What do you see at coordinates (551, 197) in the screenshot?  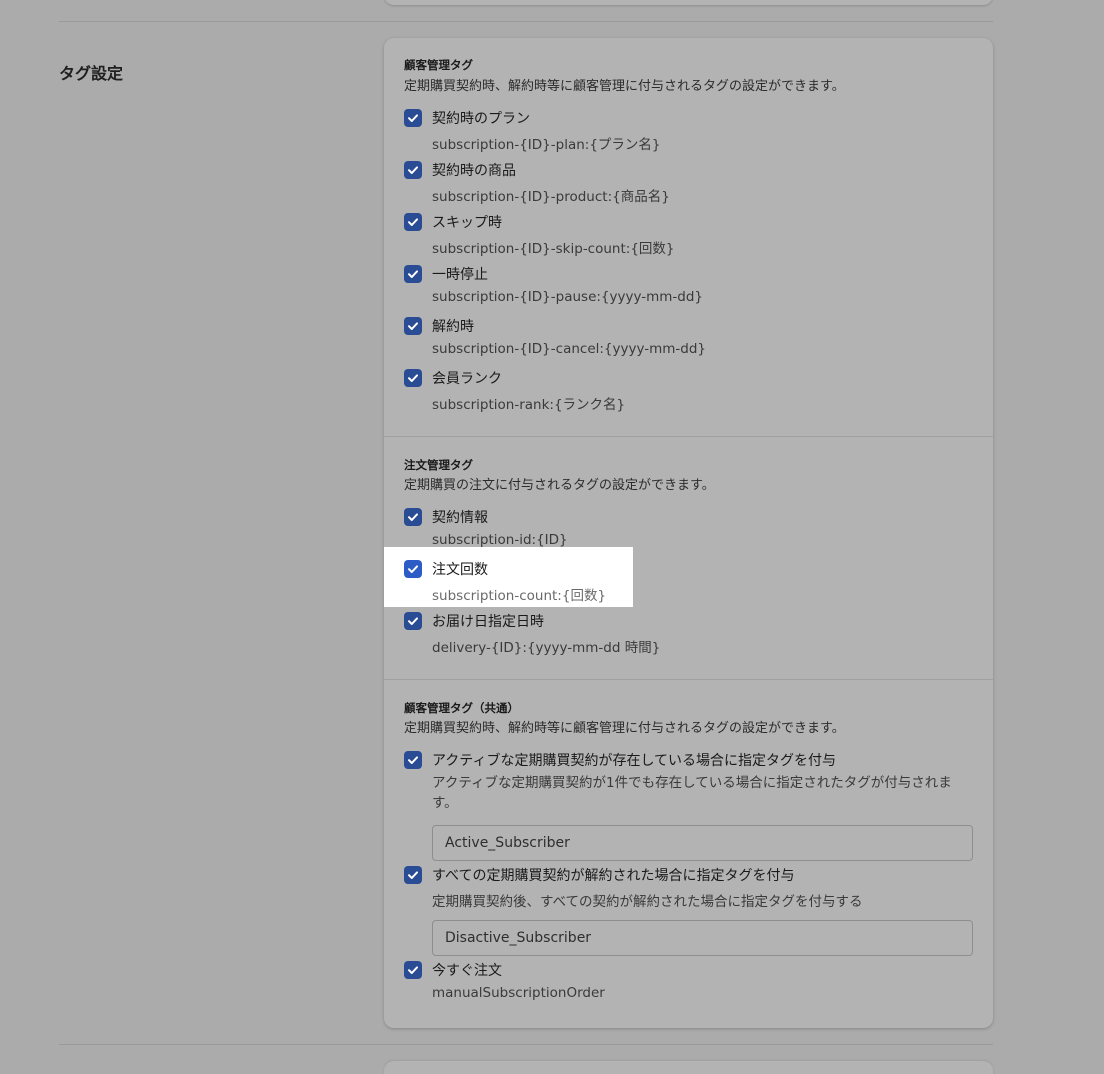 I see `option-tag-product: subscription-{ID}-product:{商品名}` at bounding box center [551, 197].